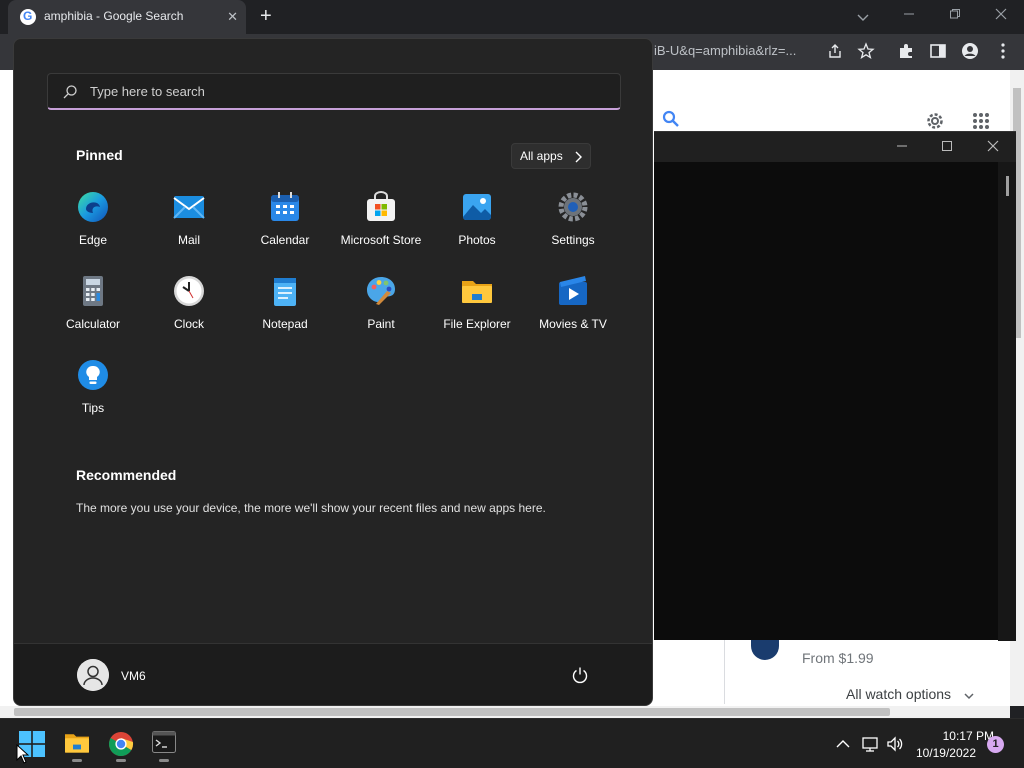 The height and width of the screenshot is (768, 1024). I want to click on pinned-app-settings: Settings, so click(573, 227).